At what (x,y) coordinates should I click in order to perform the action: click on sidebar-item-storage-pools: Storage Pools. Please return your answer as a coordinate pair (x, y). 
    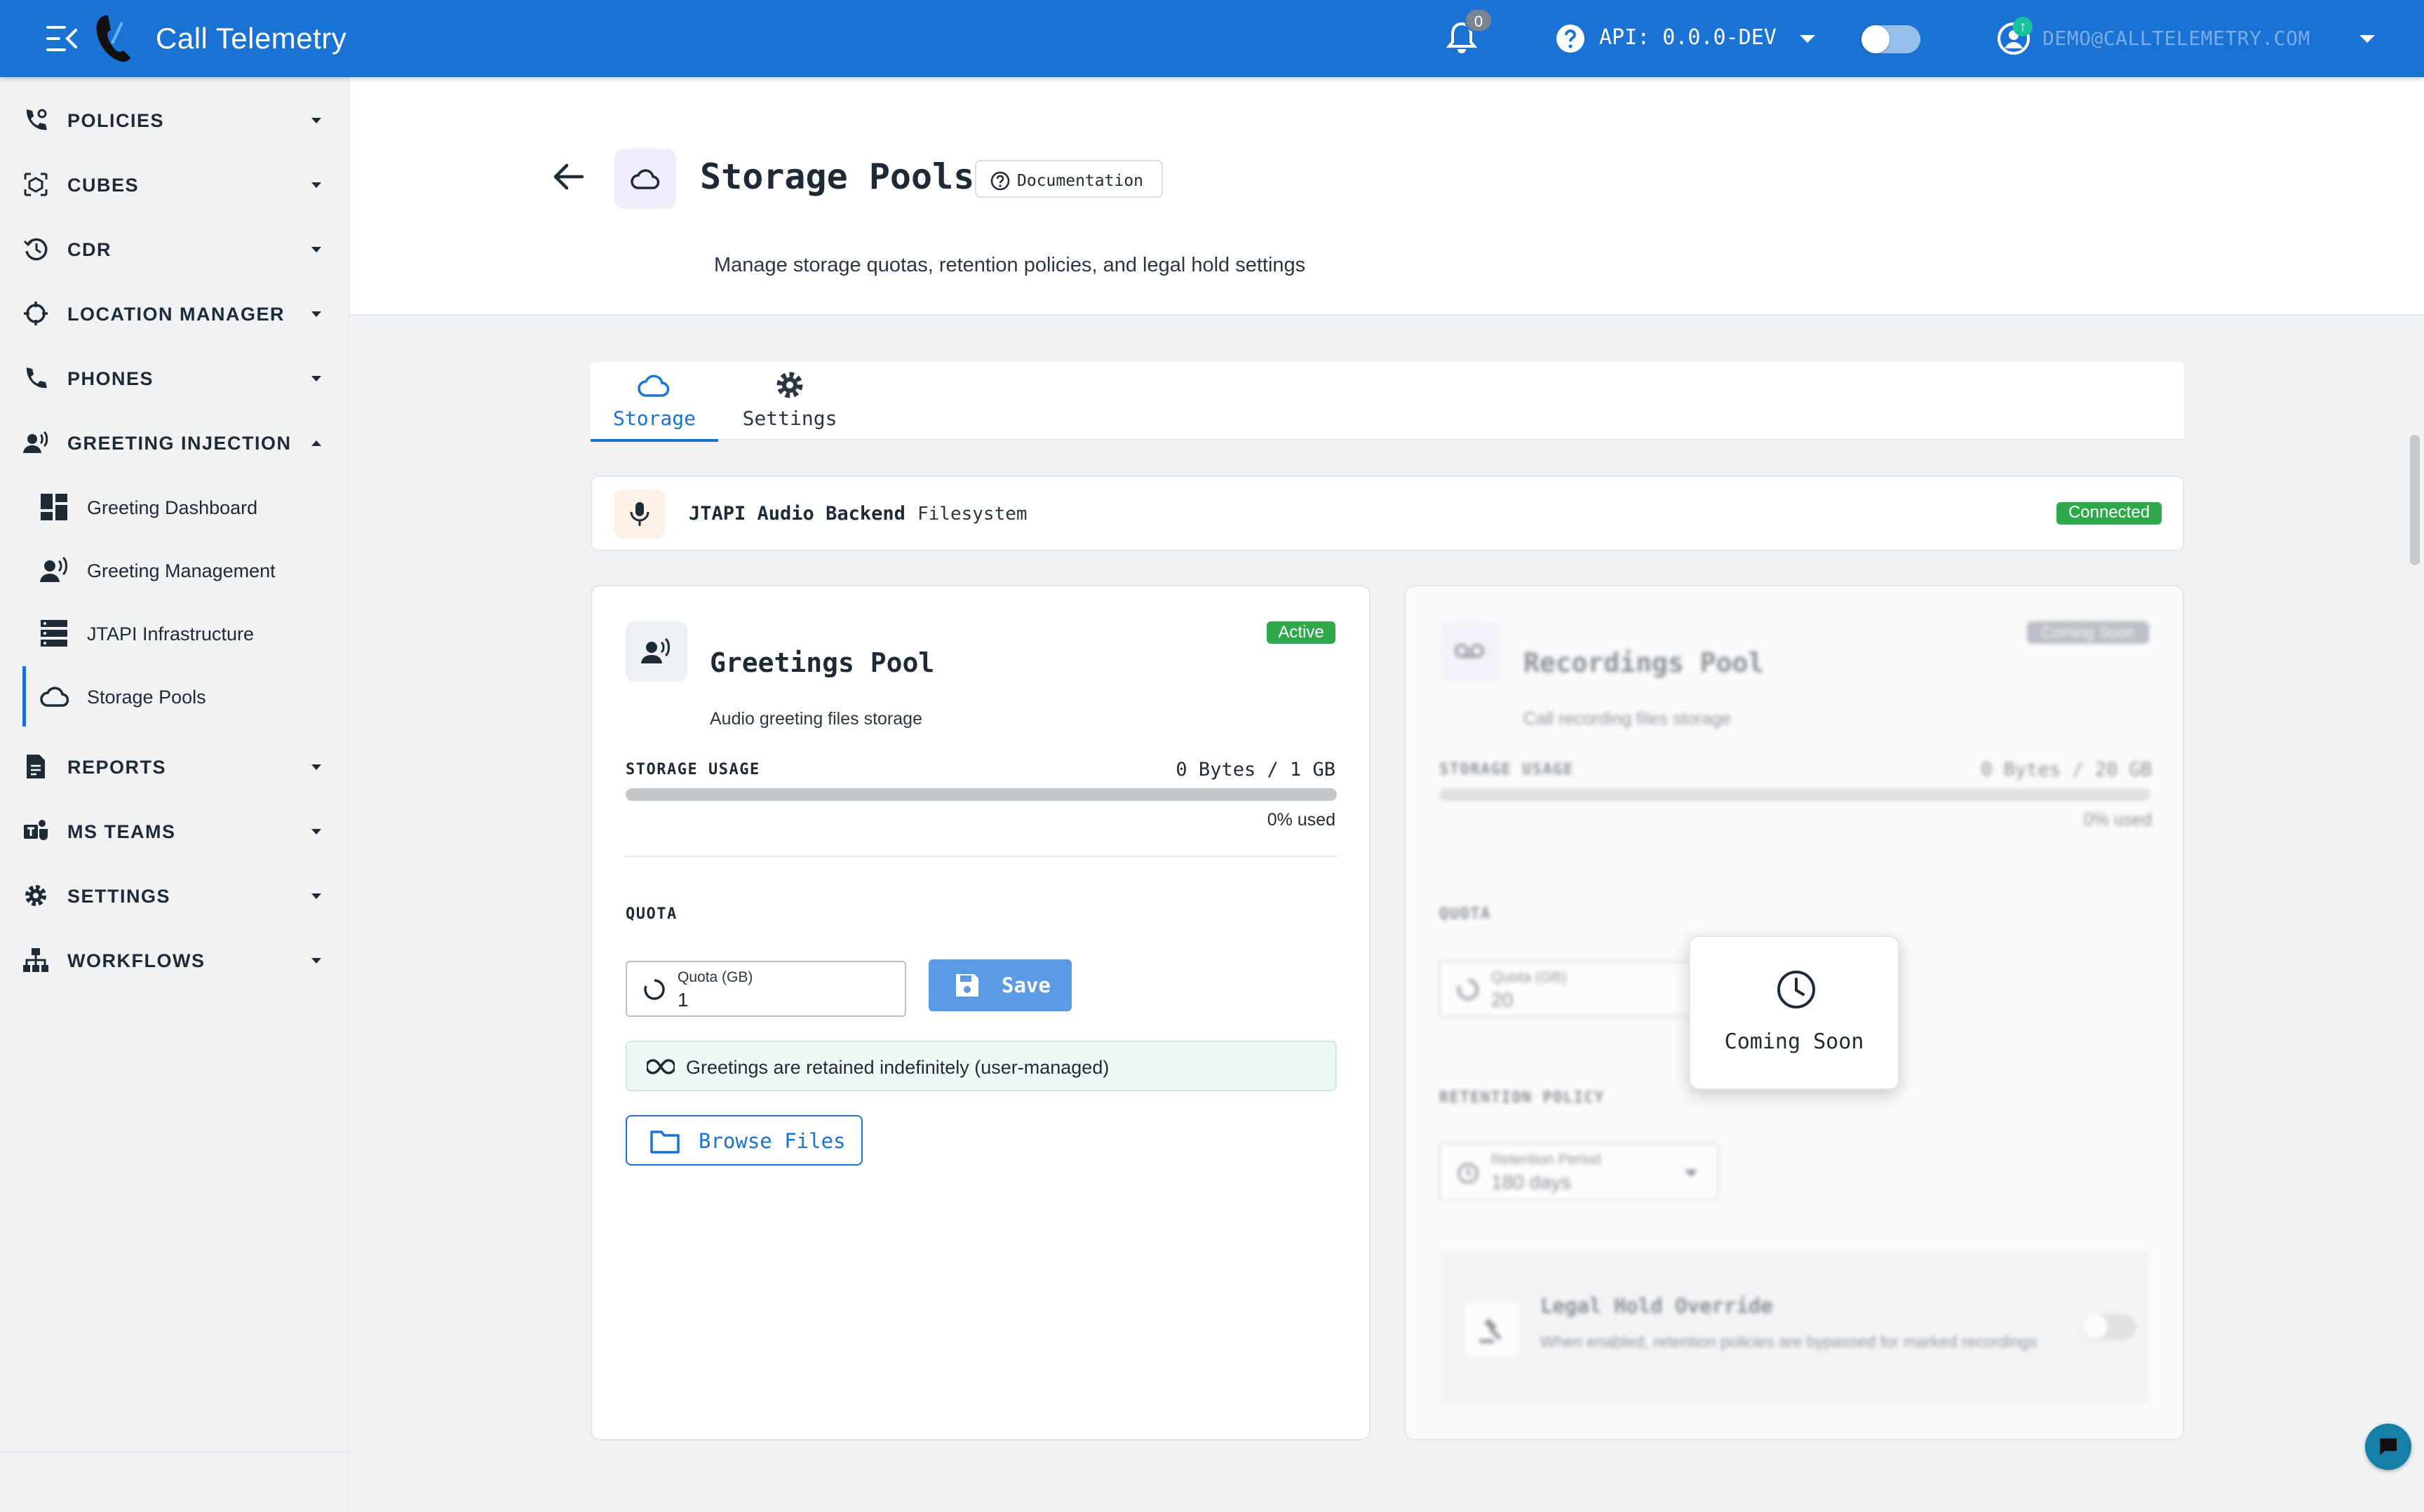
    Looking at the image, I should click on (185, 696).